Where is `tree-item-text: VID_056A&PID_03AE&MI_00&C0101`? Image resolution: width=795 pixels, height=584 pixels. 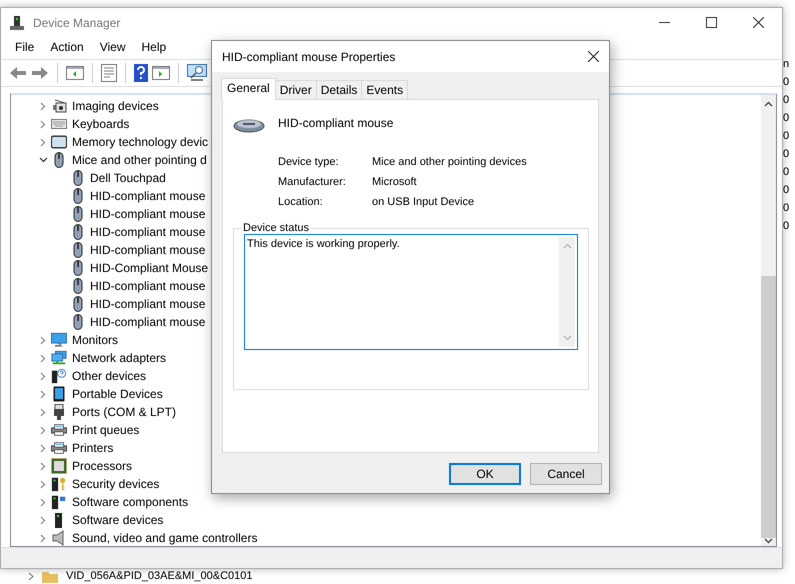
tree-item-text: VID_056A&PID_03AE&MI_00&C0101 is located at coordinates (159, 576).